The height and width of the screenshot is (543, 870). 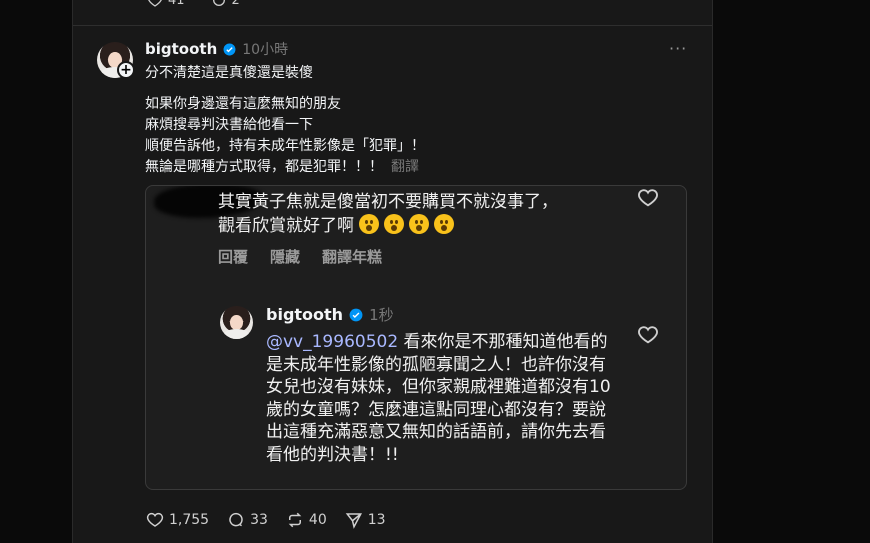 I want to click on like-count: 1,755, so click(x=189, y=520).